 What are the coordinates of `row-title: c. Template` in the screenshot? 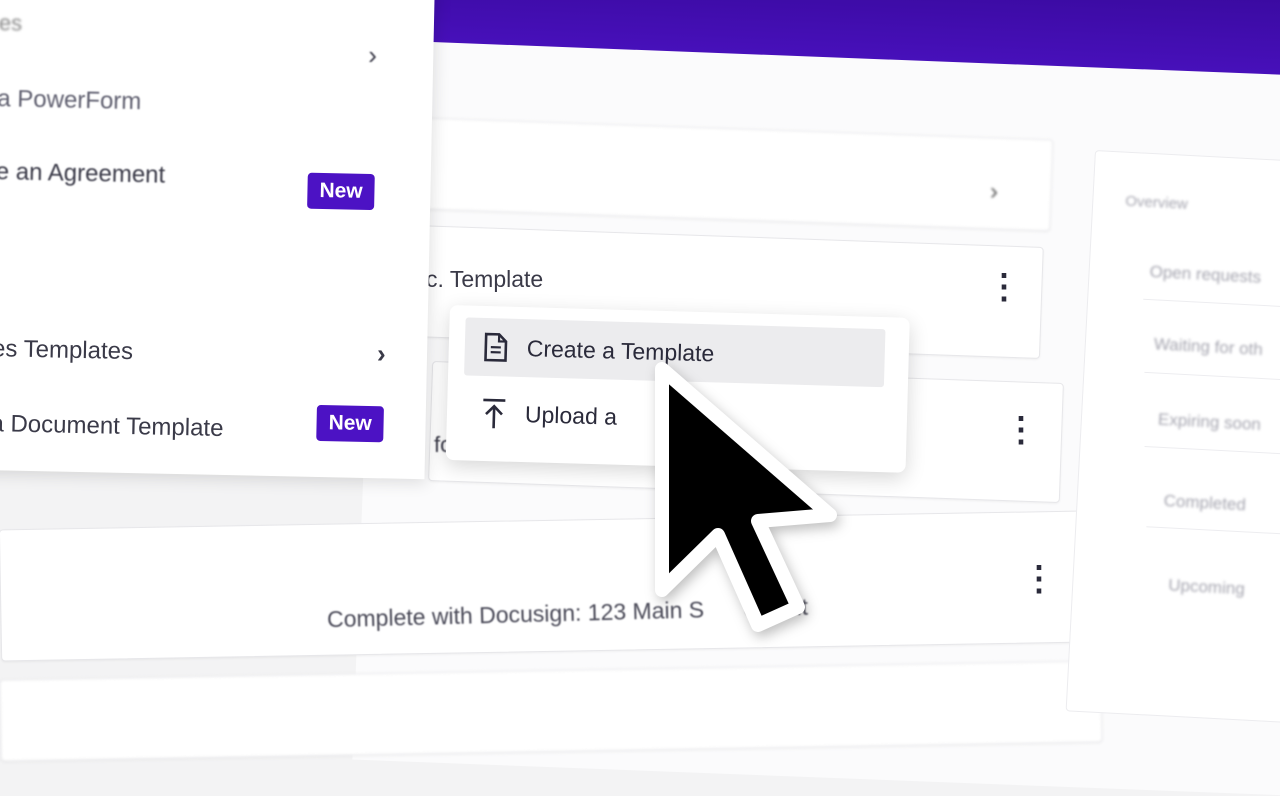 It's located at (484, 279).